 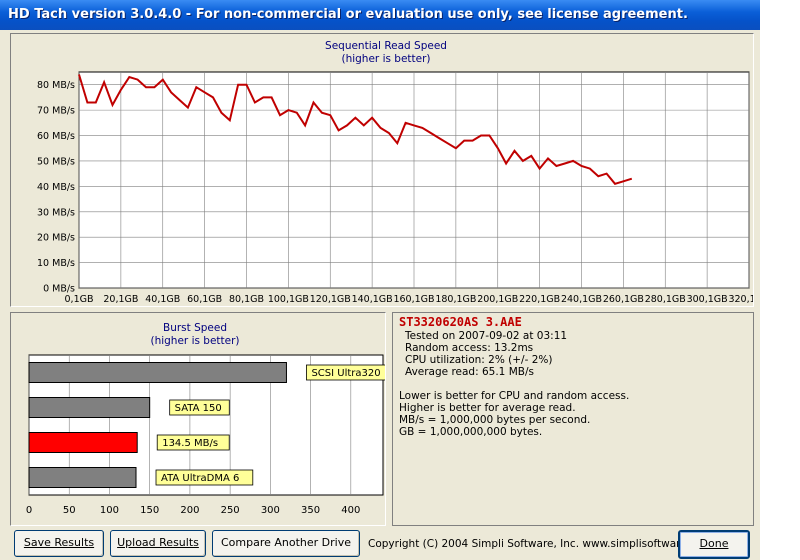 I want to click on read-x-tick-label: 260,1GB, so click(x=623, y=299).